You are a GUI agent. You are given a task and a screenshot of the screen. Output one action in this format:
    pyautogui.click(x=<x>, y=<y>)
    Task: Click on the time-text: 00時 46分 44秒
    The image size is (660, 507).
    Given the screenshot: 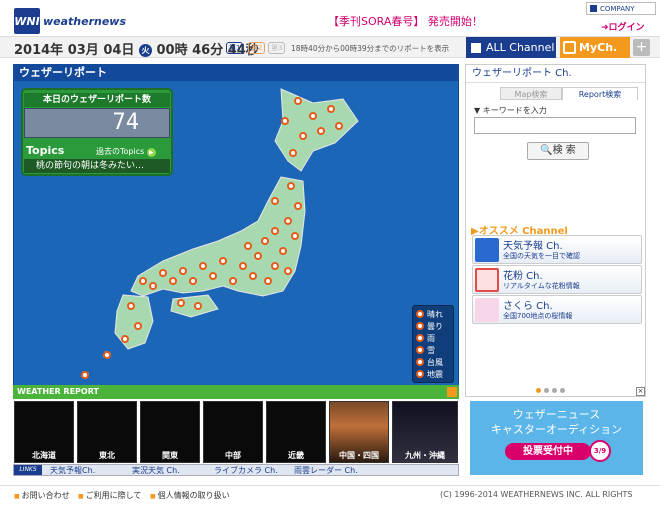 What is the action you would take?
    pyautogui.click(x=207, y=50)
    